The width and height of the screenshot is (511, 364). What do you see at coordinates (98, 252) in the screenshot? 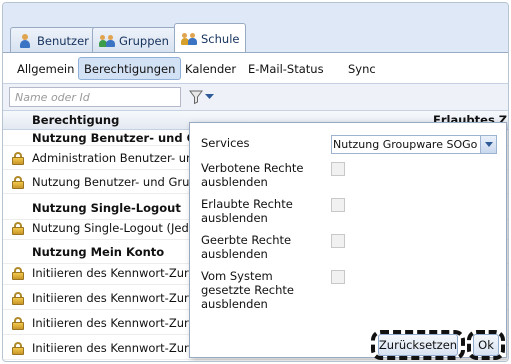
I see `row-text: Nutzung Mein Konto` at bounding box center [98, 252].